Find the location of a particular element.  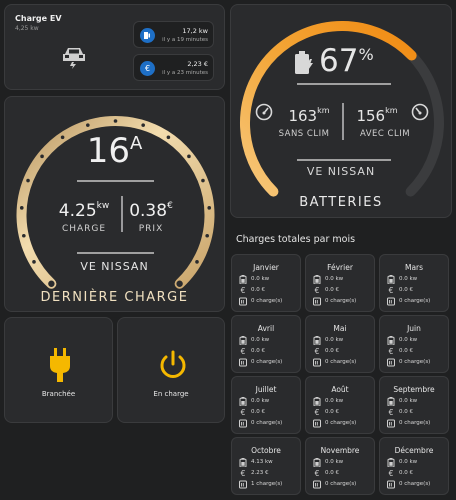

month-tile: Novembre 0.0 kw €0.0 € 0 charge(s) is located at coordinates (340, 466).